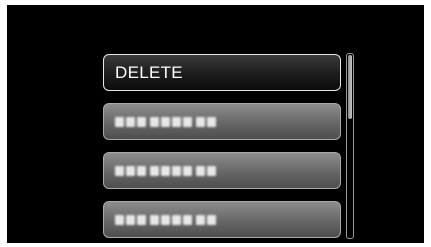 This screenshot has height=247, width=431. What do you see at coordinates (149, 72) in the screenshot?
I see `menu-item-label: DELETE` at bounding box center [149, 72].